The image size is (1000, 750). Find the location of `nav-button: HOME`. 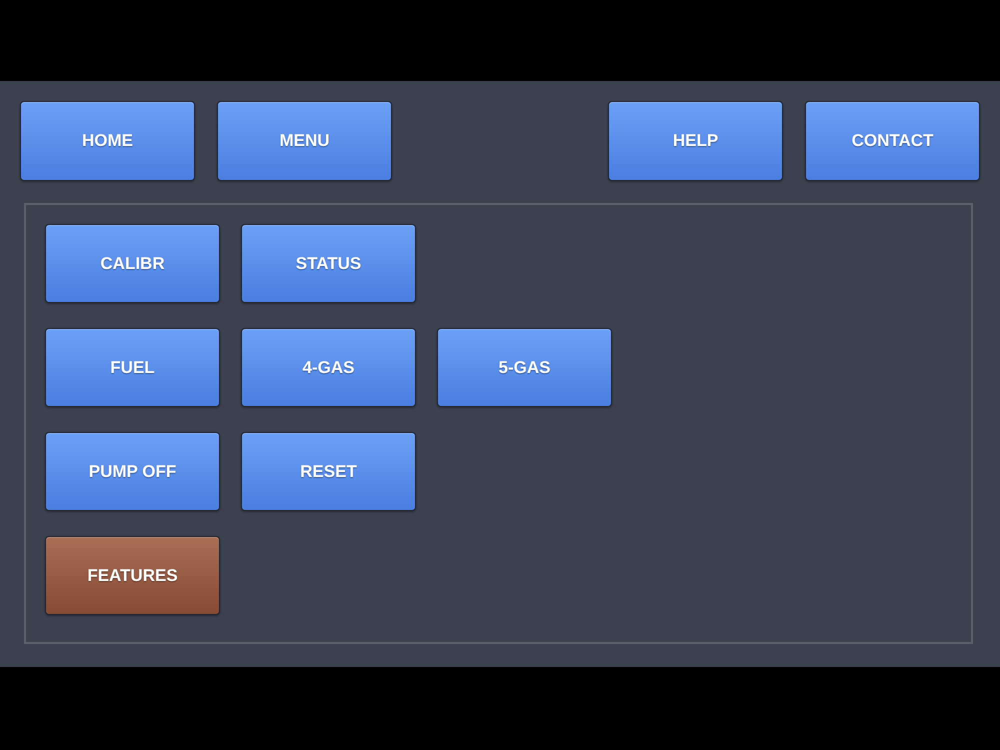

nav-button: HOME is located at coordinates (107, 141).